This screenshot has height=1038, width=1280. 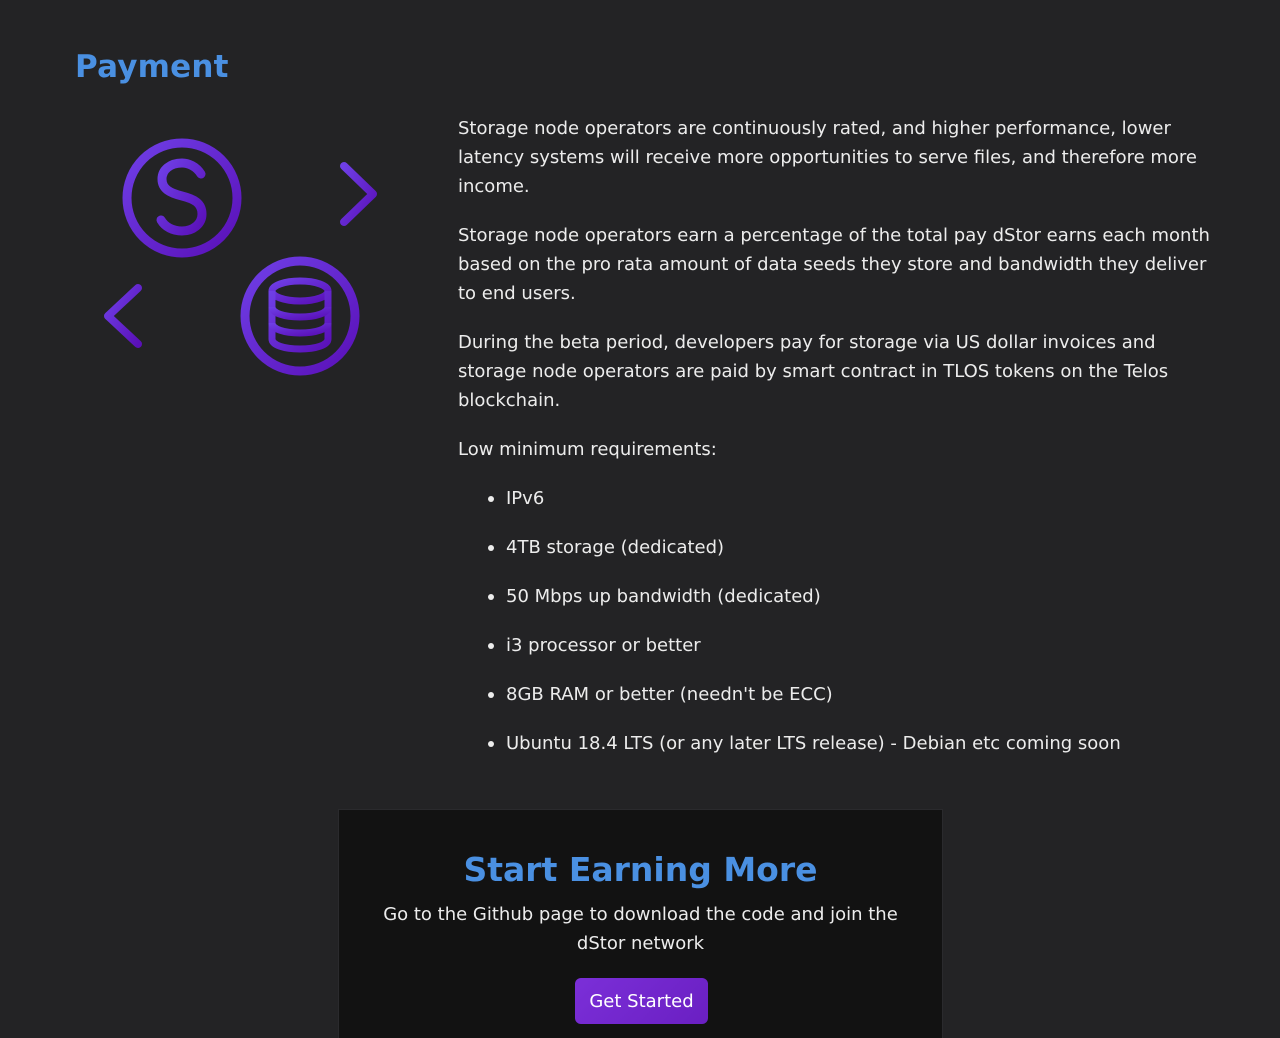 I want to click on arrow-left-icon, so click(x=159, y=316).